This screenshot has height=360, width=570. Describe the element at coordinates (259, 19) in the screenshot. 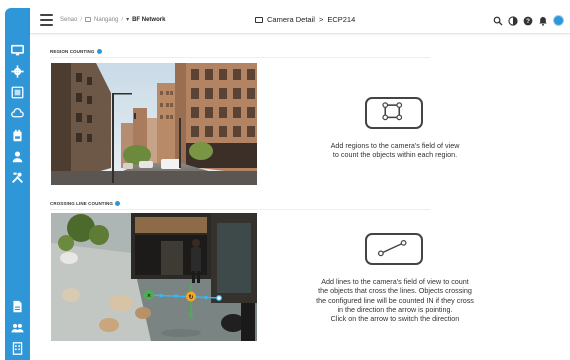

I see `camera-icon` at that location.